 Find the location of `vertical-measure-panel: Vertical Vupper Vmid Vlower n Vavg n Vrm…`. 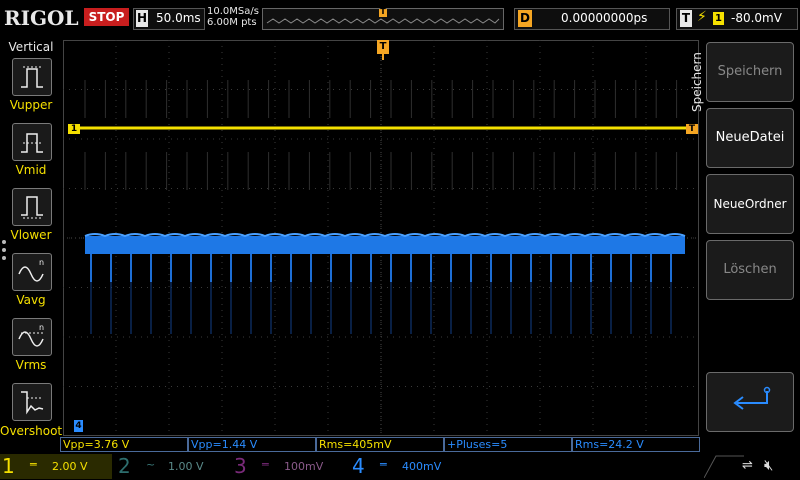

vertical-measure-panel: Vertical Vupper Vmid Vlower n Vavg n Vrm… is located at coordinates (31, 238).